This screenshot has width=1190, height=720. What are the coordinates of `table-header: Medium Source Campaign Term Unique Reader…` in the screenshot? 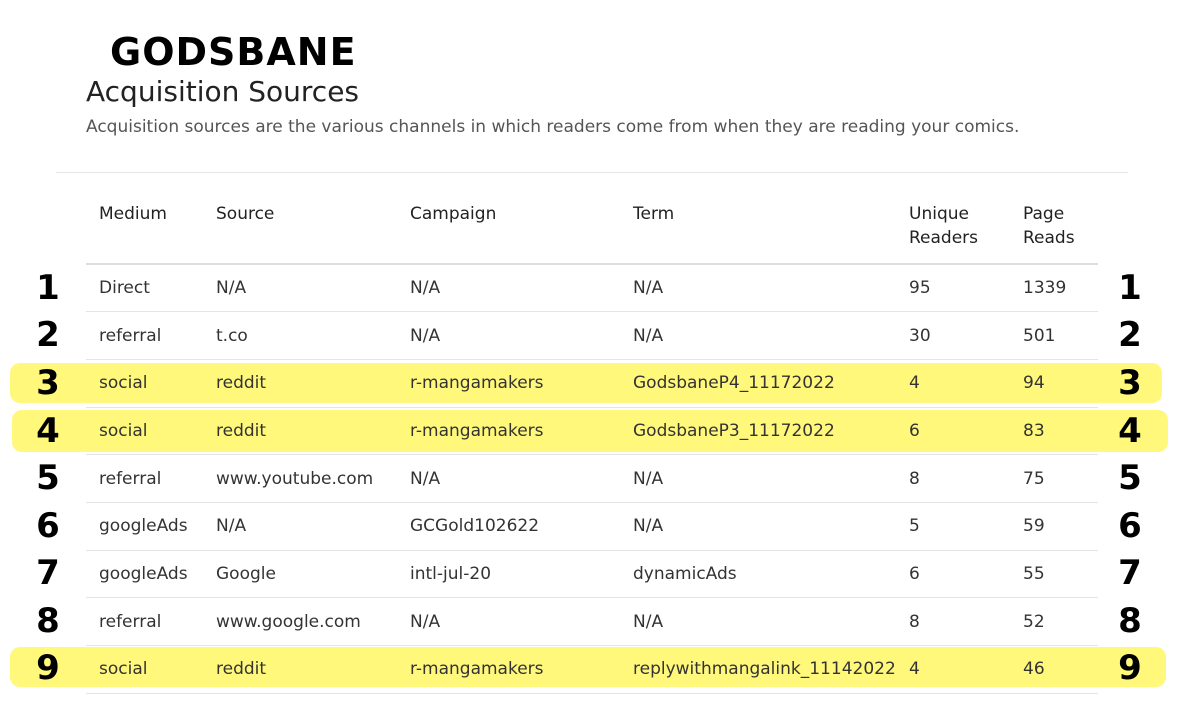 It's located at (592, 227).